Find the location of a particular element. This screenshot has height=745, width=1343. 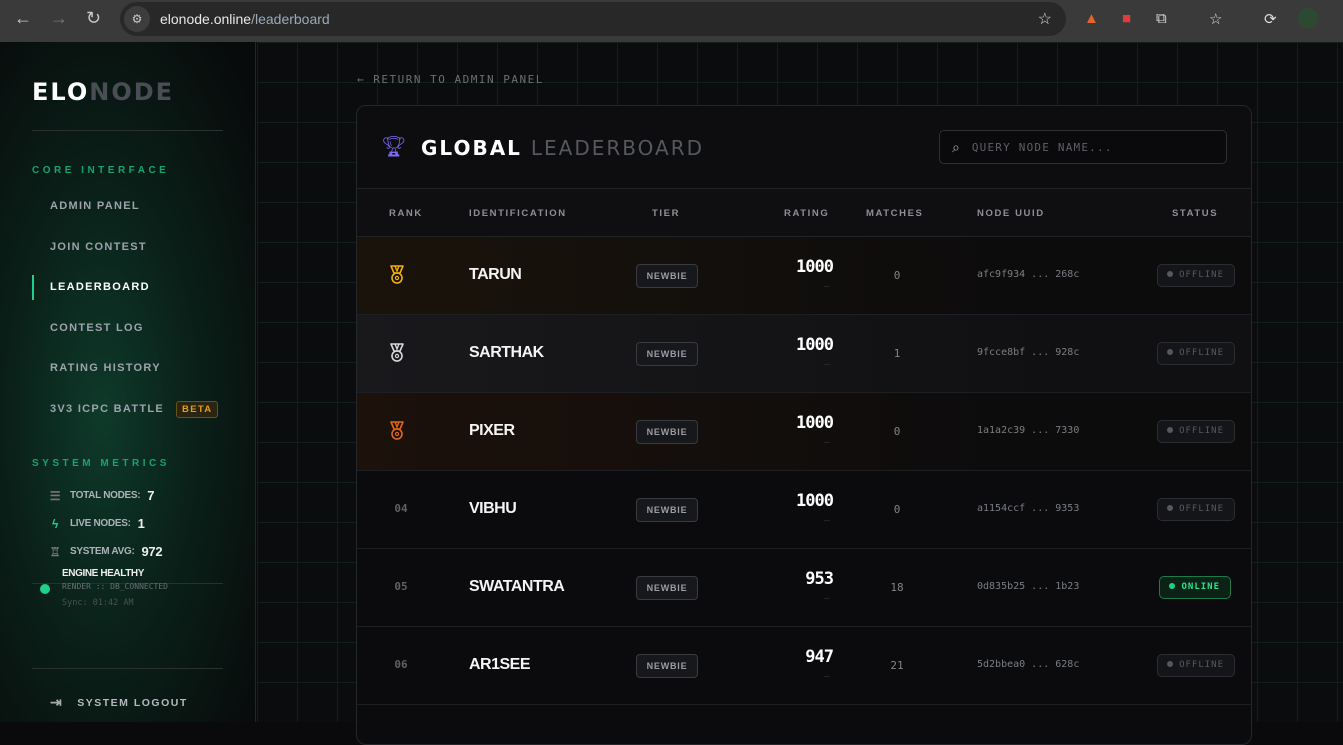

bookmarks-icon: ☆ is located at coordinates (1215, 19).